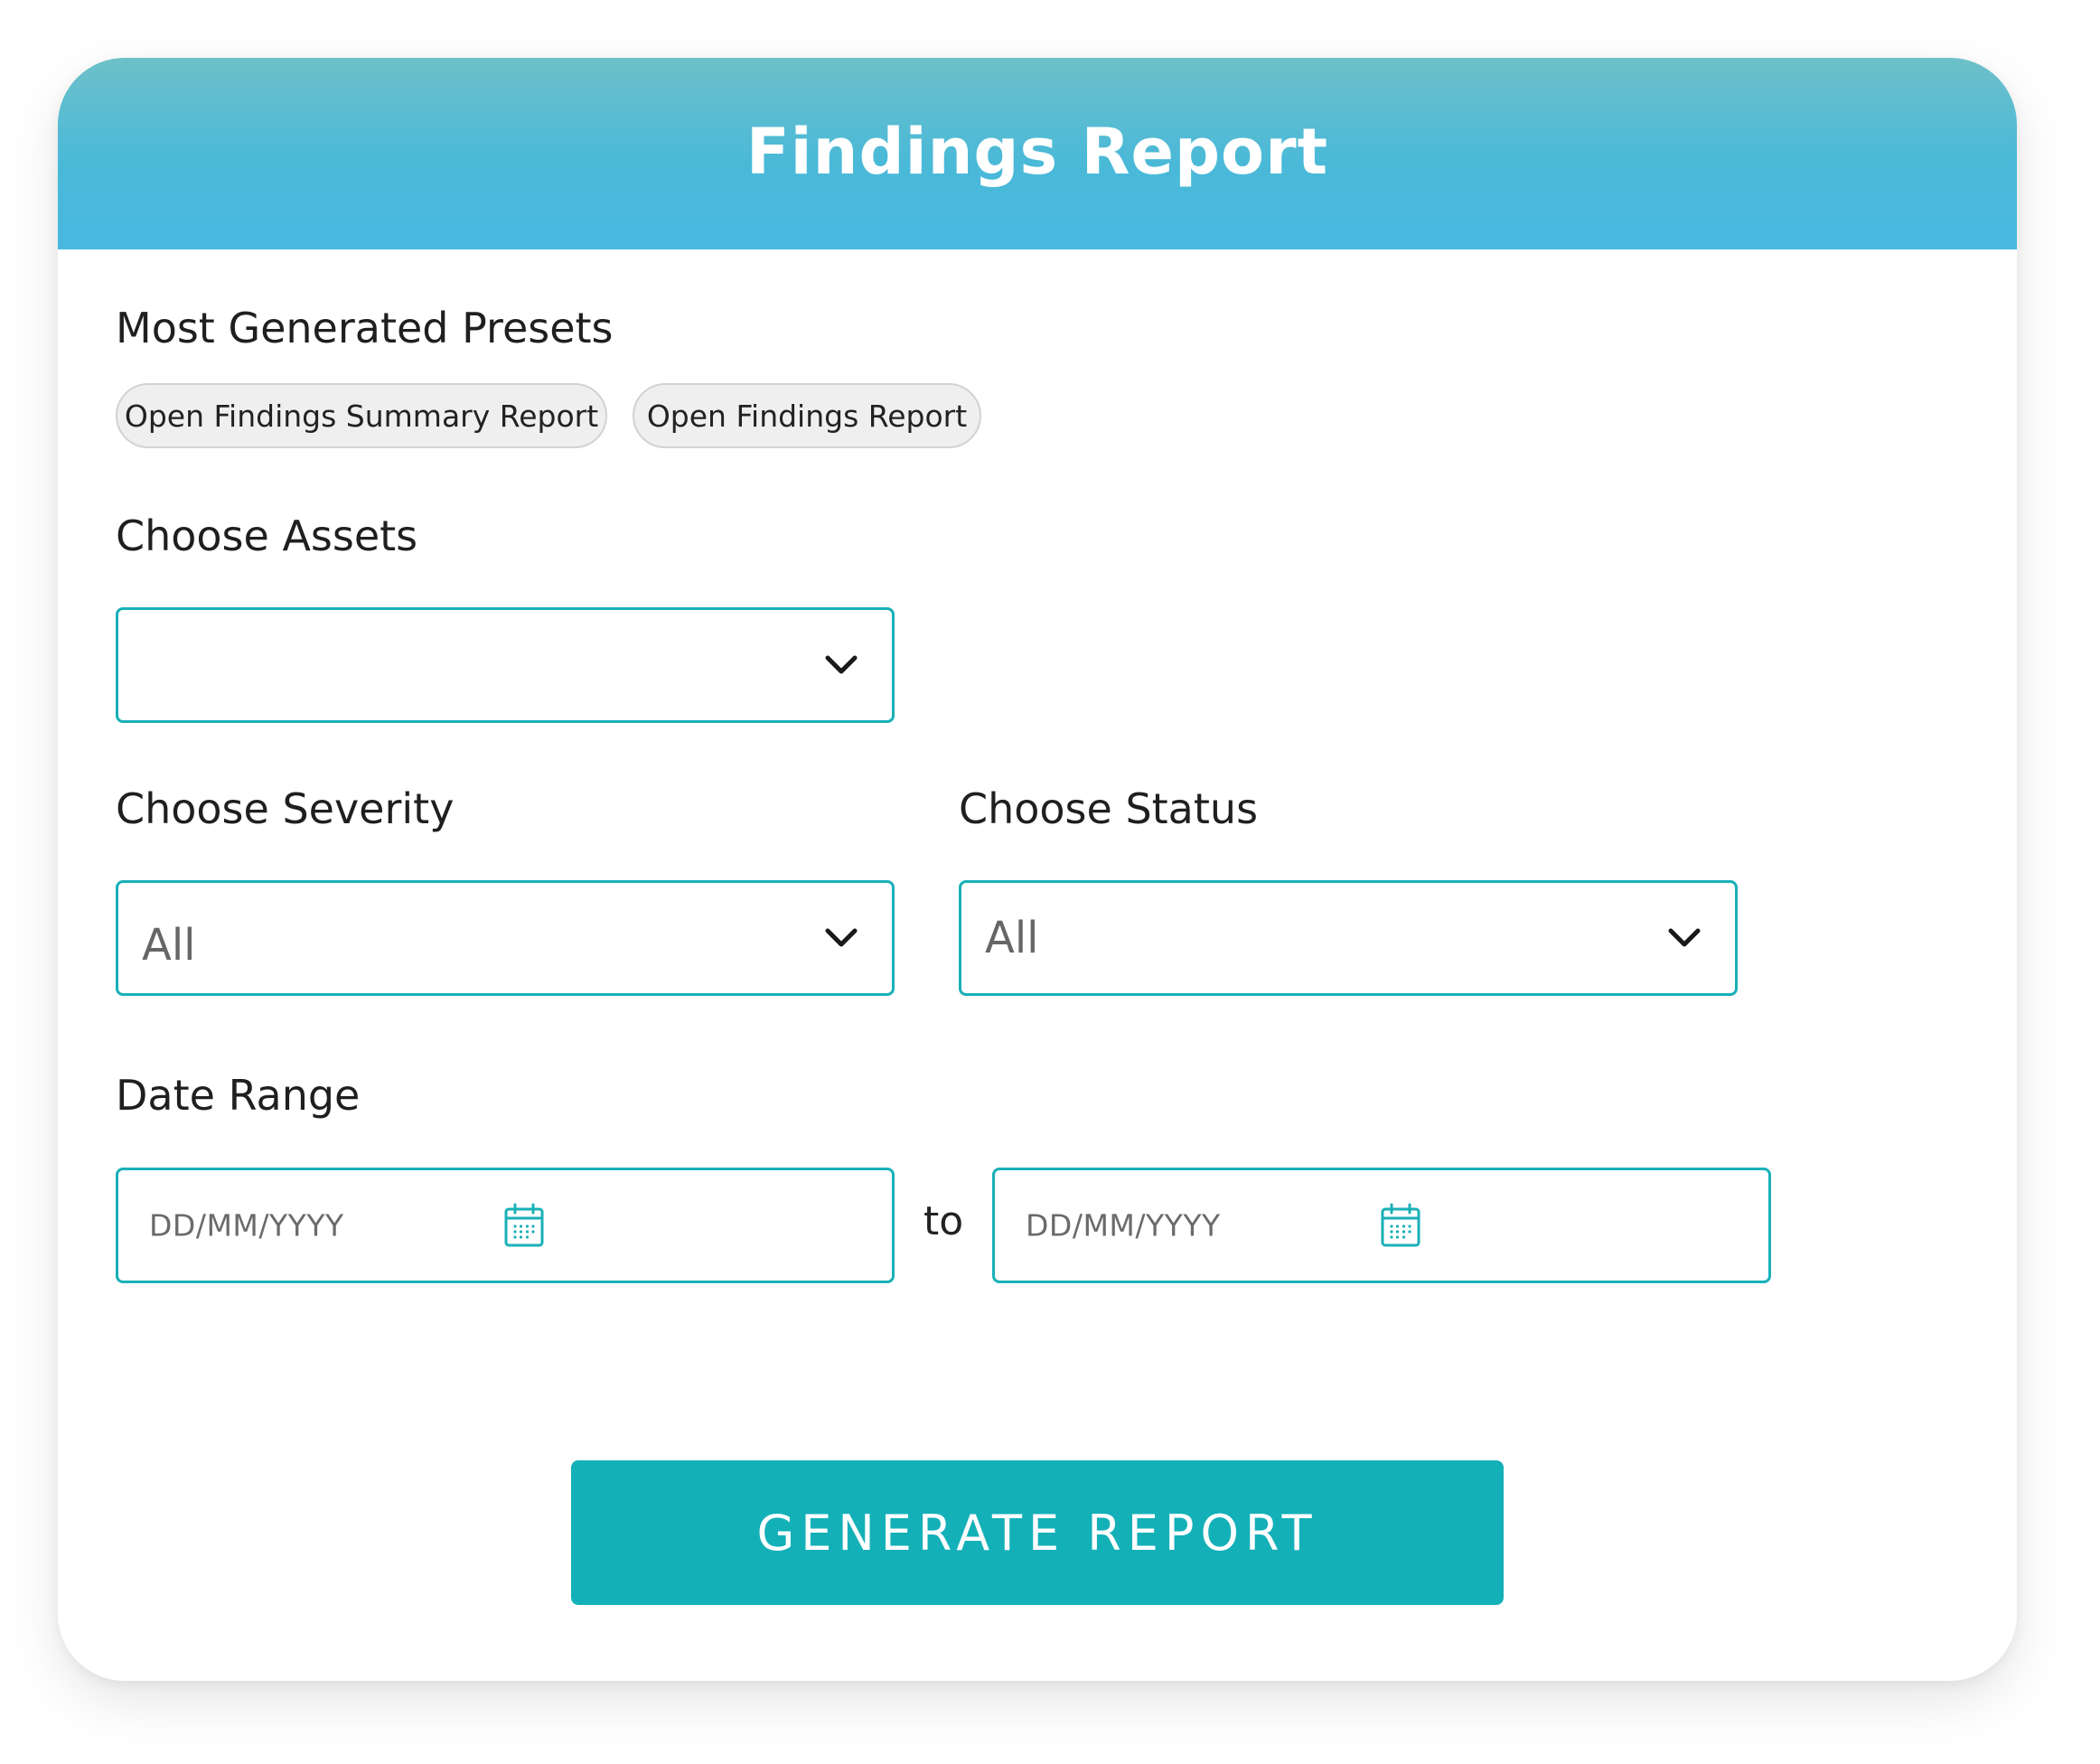 The image size is (2100, 1764). Describe the element at coordinates (247, 1225) in the screenshot. I see `date-from-placeholder: DD/MM/YYYY` at that location.